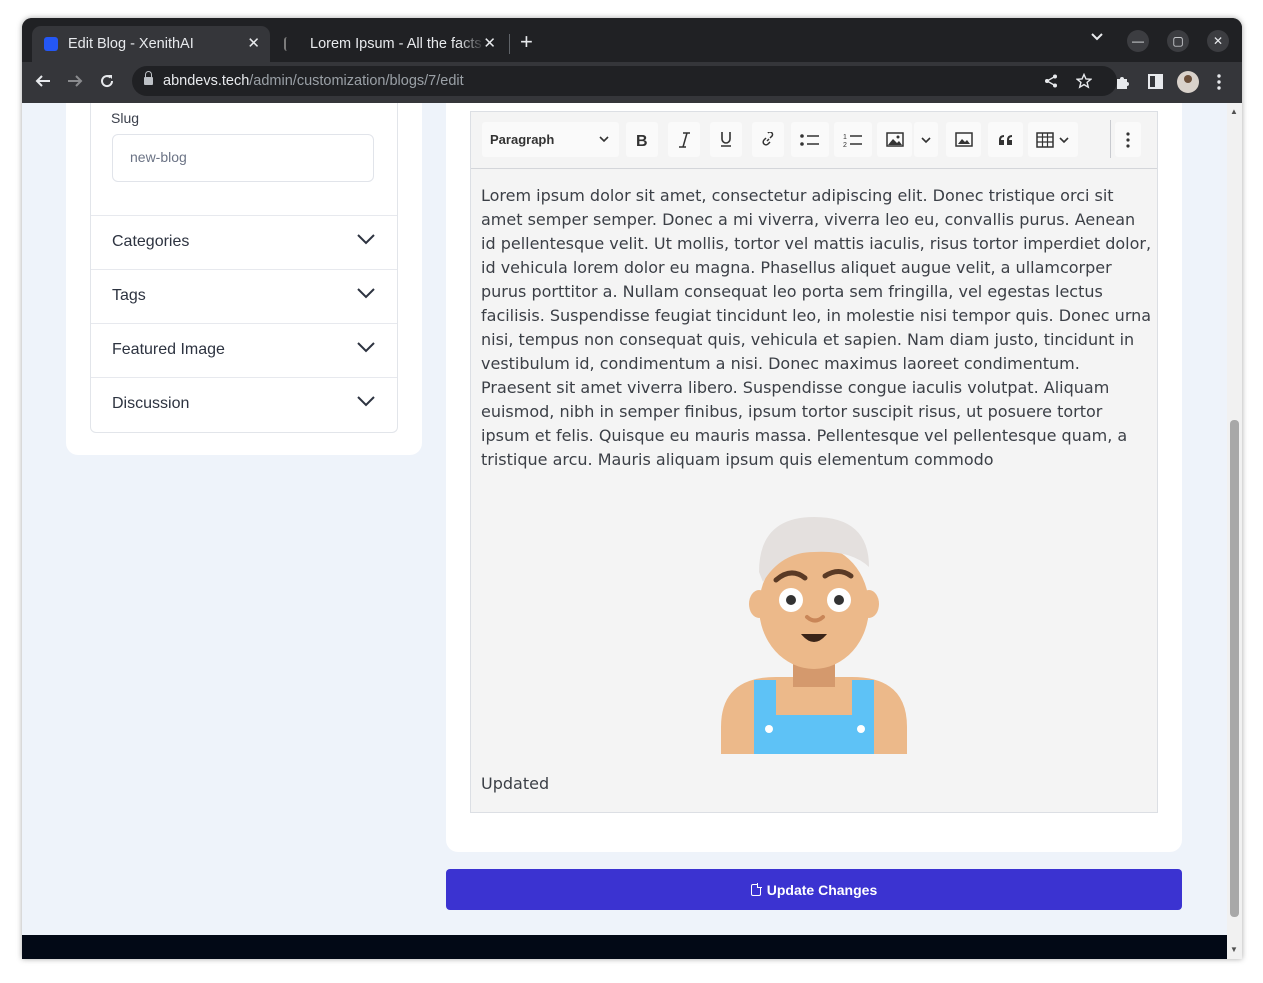 The image size is (1263, 983). What do you see at coordinates (1234, 111) in the screenshot?
I see `scroll-up-arrow-icon: ▲` at bounding box center [1234, 111].